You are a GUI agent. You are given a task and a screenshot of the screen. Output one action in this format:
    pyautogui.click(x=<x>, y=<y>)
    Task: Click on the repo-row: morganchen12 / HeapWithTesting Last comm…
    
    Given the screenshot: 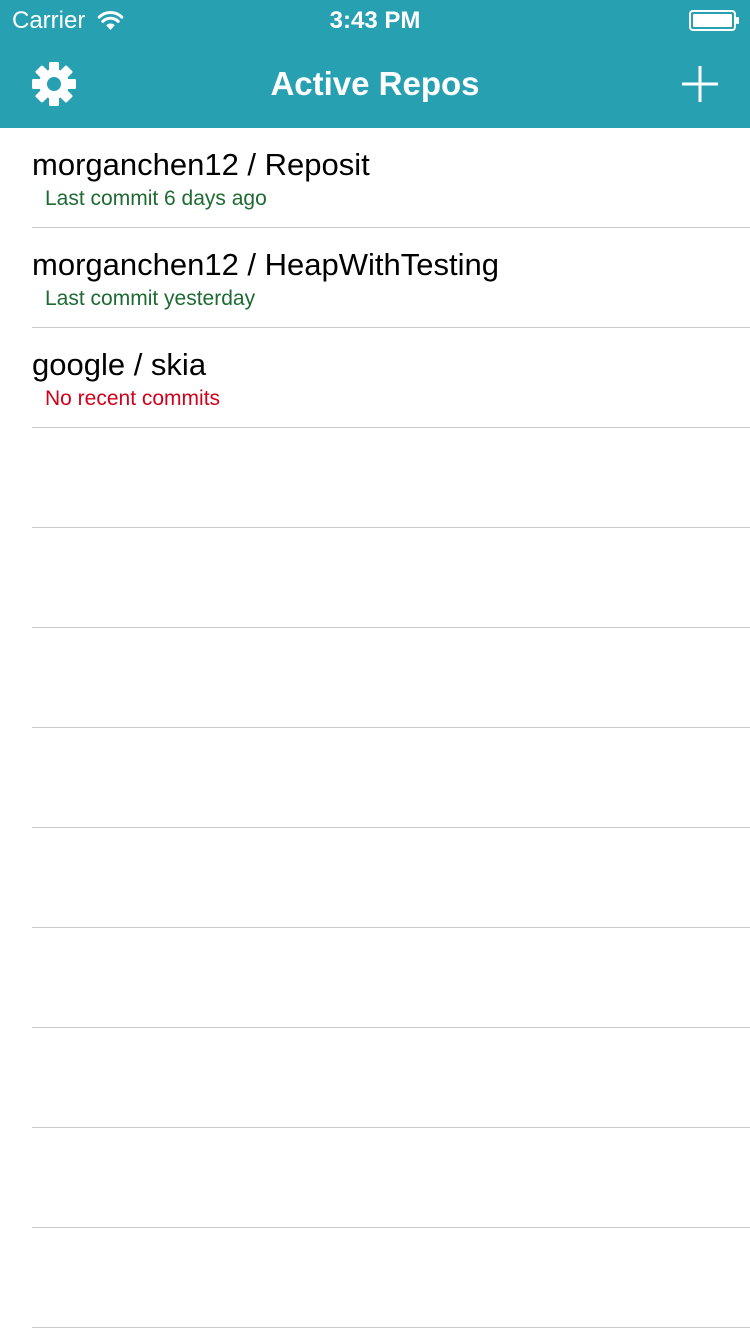 What is the action you would take?
    pyautogui.click(x=375, y=278)
    